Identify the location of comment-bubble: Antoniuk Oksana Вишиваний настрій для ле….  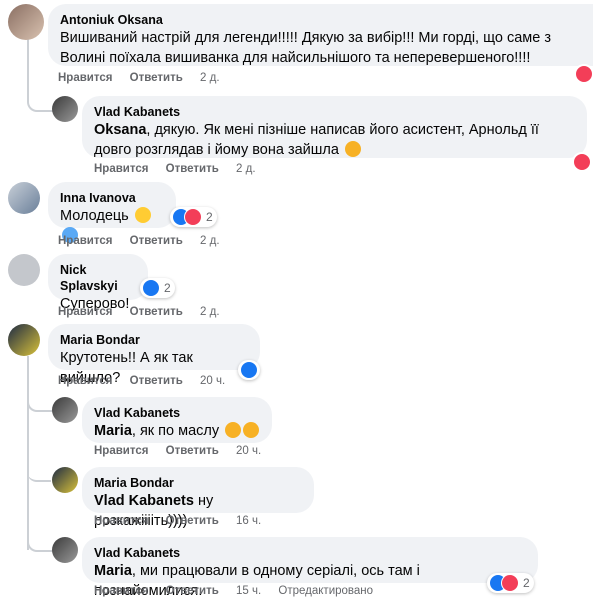
(320, 35).